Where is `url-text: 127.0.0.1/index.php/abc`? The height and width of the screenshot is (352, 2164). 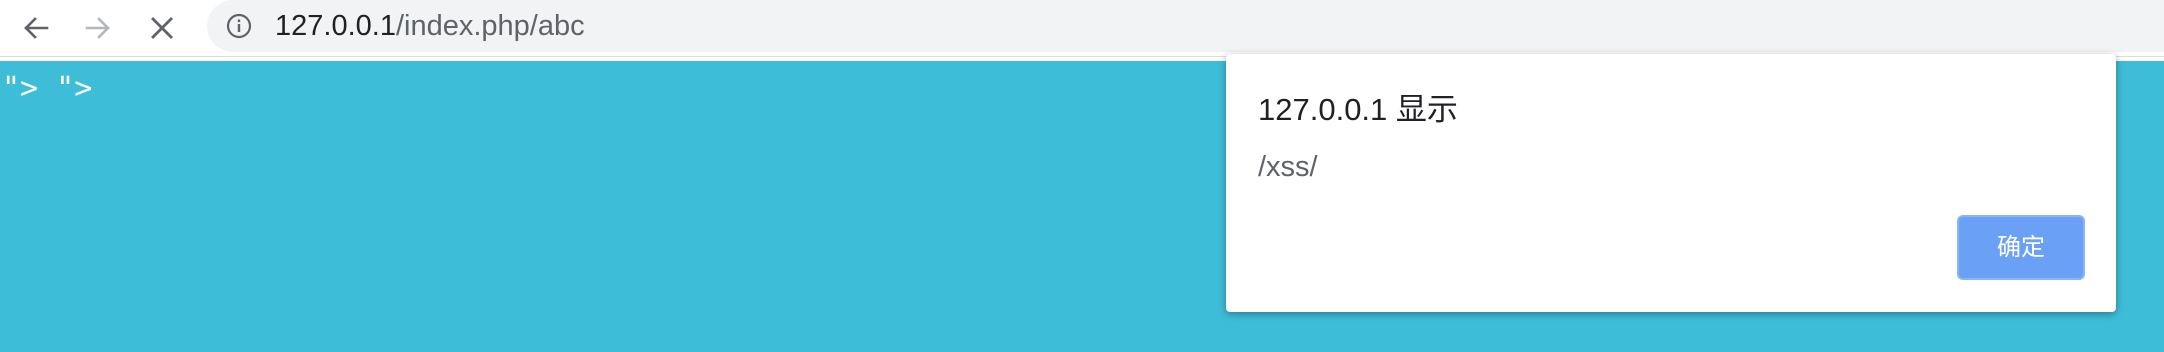 url-text: 127.0.0.1/index.php/abc is located at coordinates (430, 26).